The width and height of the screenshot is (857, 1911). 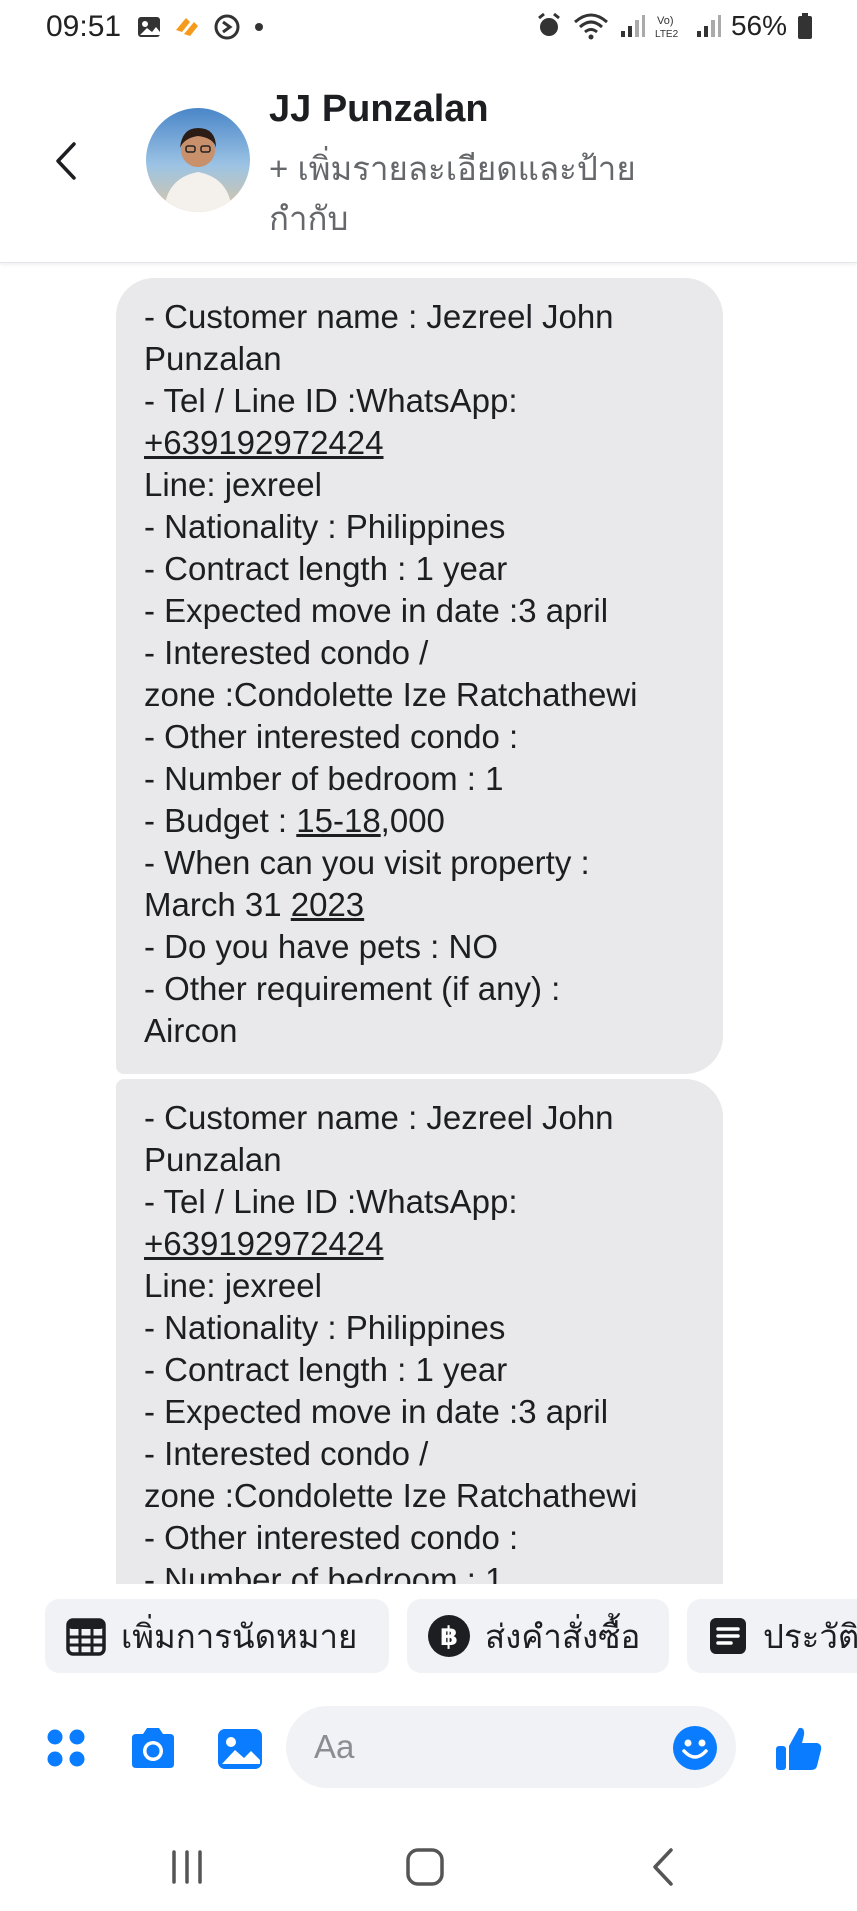 I want to click on add-appointment-label: เพิ่มการนัดหมาย, so click(x=239, y=1636).